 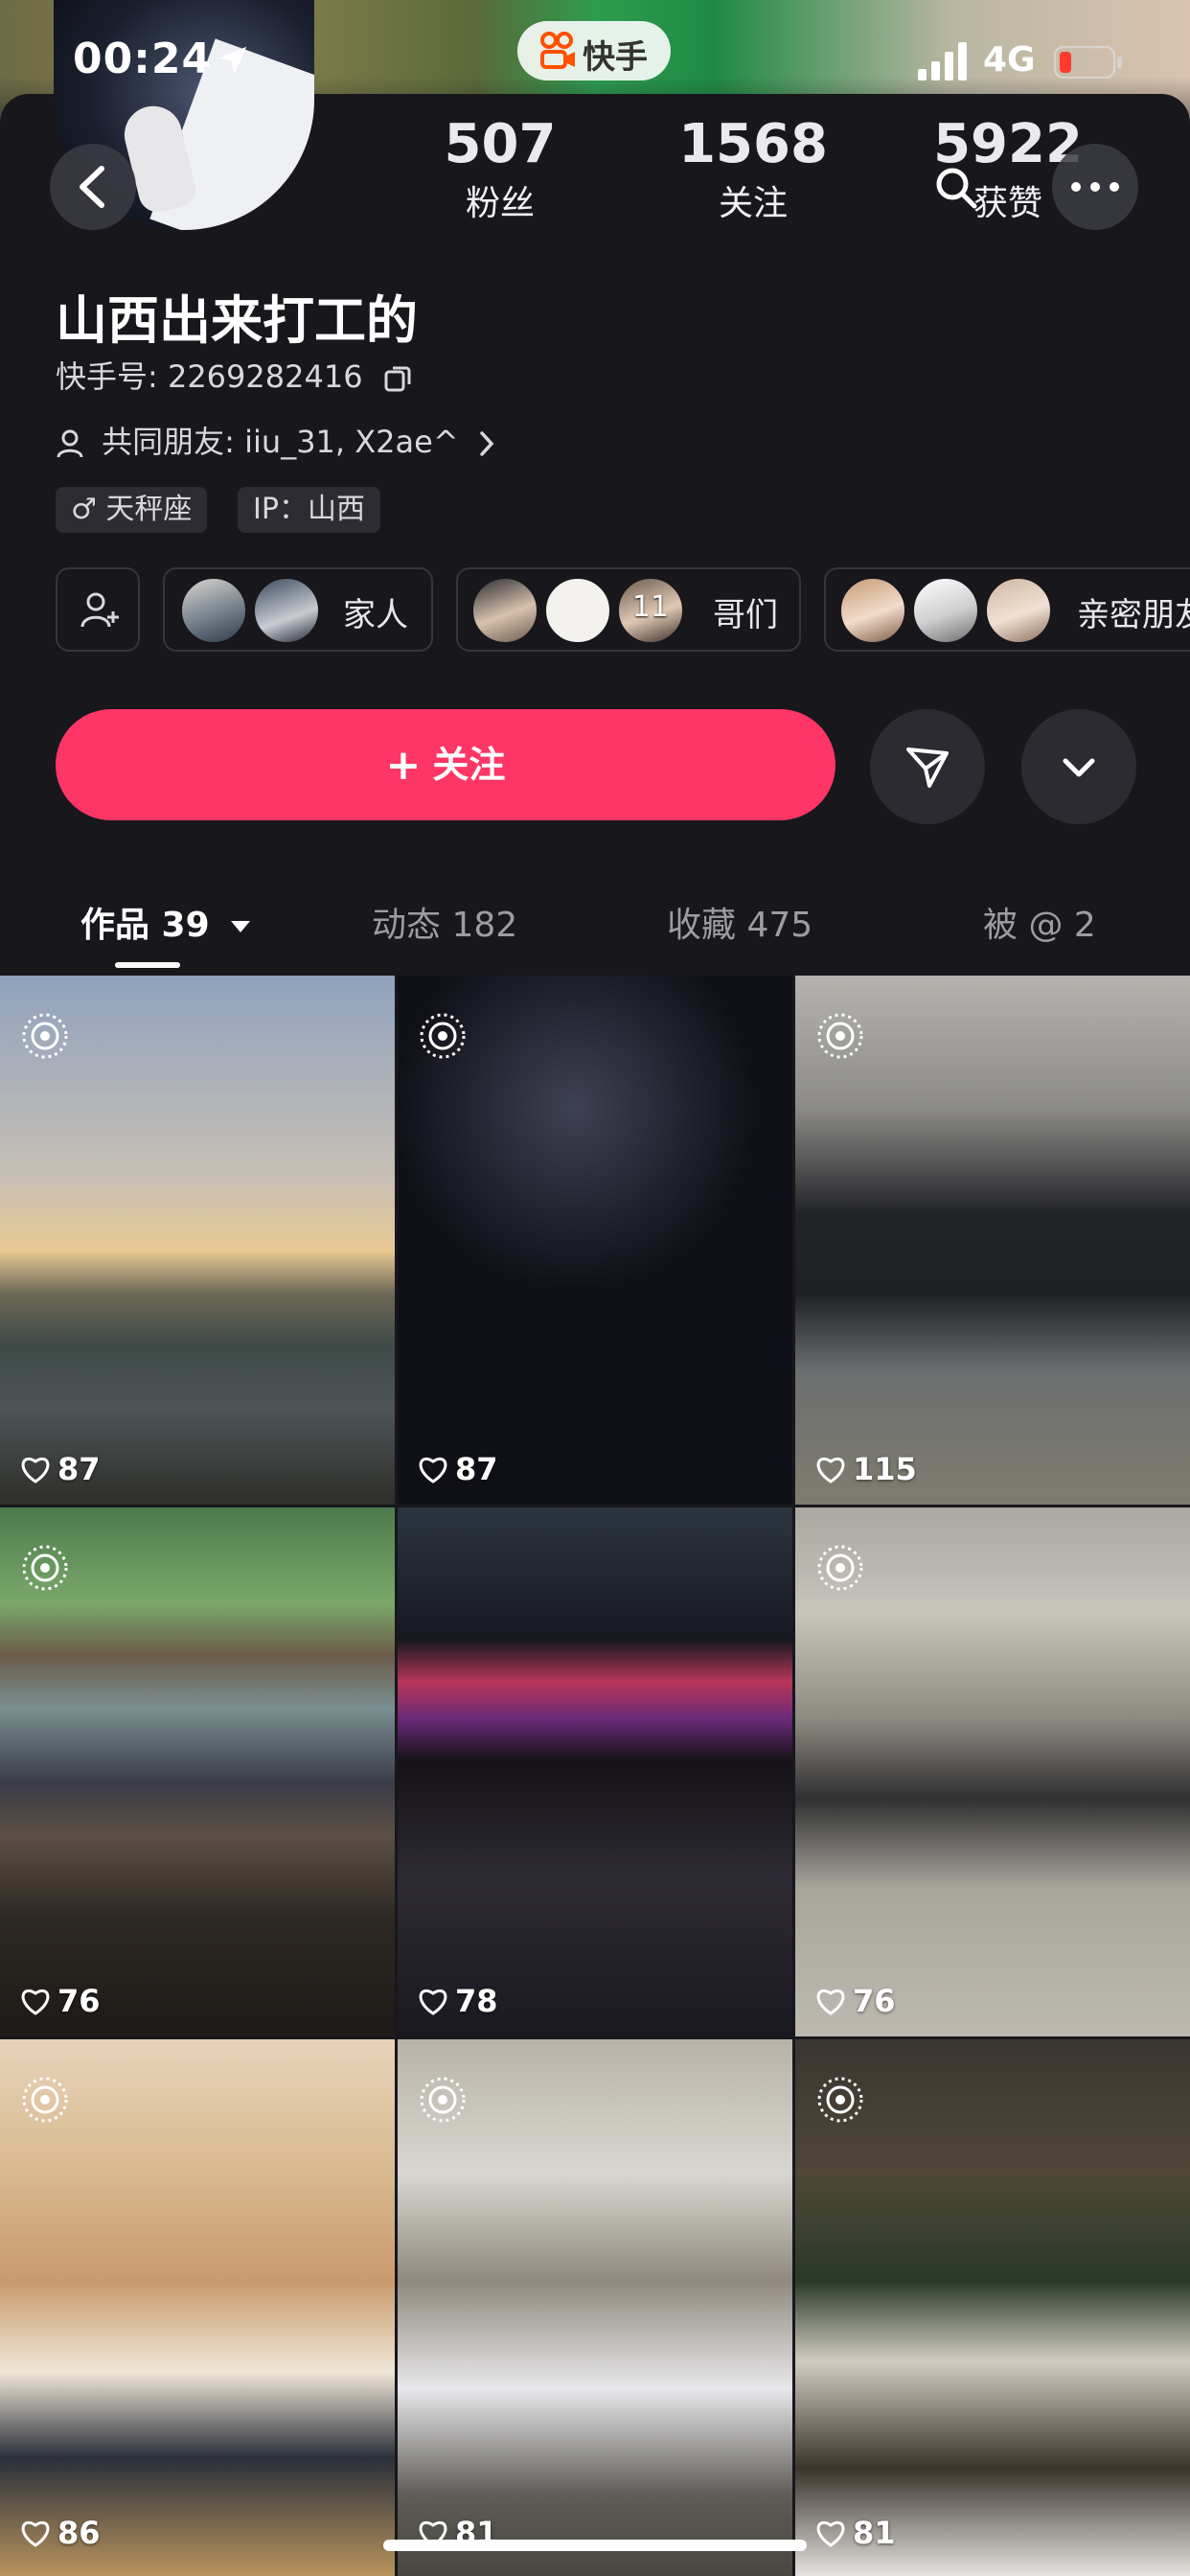 I want to click on kuaishou-id-text: 快手号: 2269282416, so click(x=210, y=376).